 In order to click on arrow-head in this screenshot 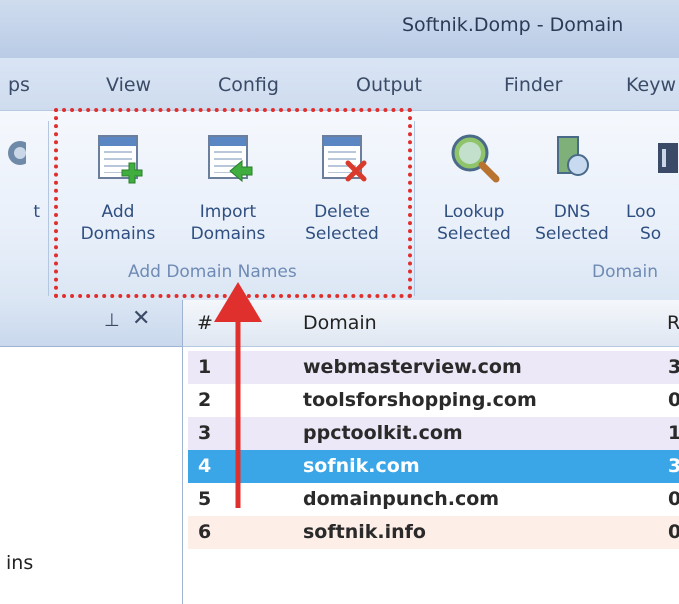, I will do `click(238, 302)`.